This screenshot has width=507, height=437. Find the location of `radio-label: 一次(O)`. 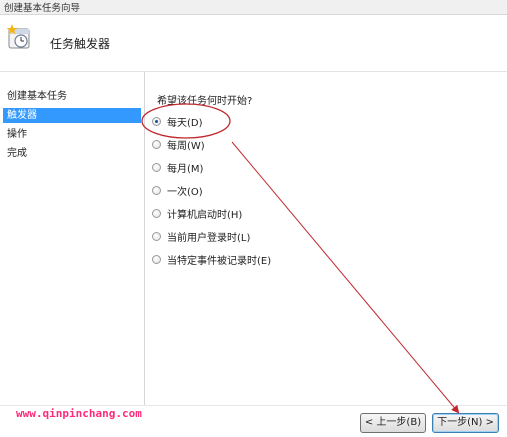

radio-label: 一次(O) is located at coordinates (185, 190).